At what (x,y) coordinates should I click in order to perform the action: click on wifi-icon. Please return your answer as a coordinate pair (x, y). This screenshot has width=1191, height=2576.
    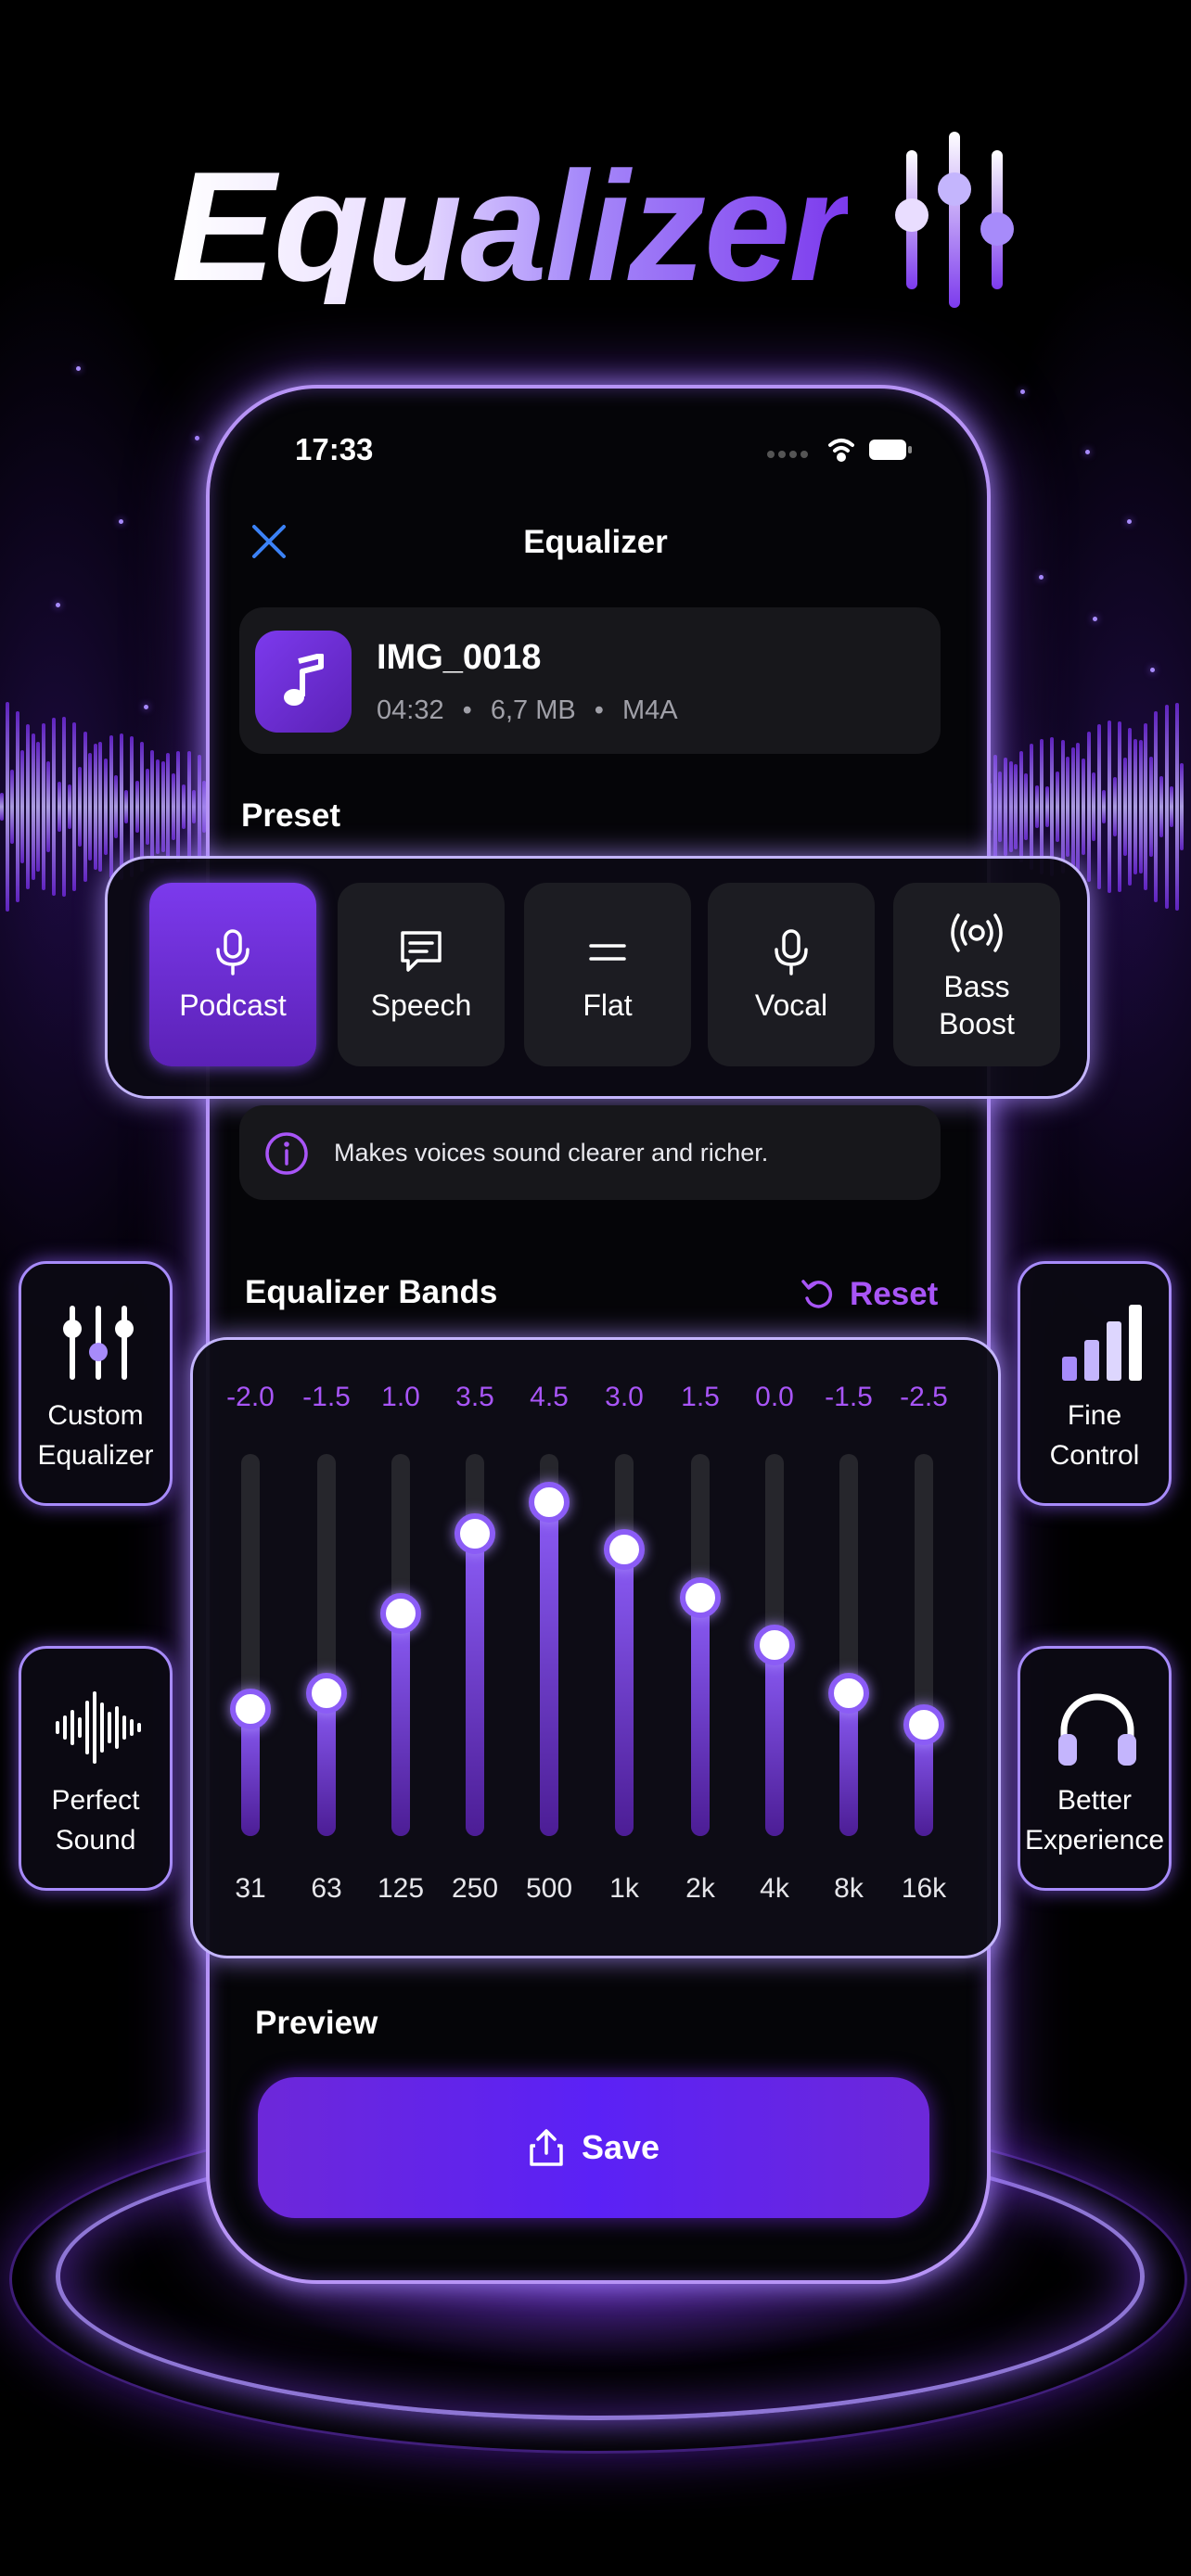
    Looking at the image, I should click on (841, 450).